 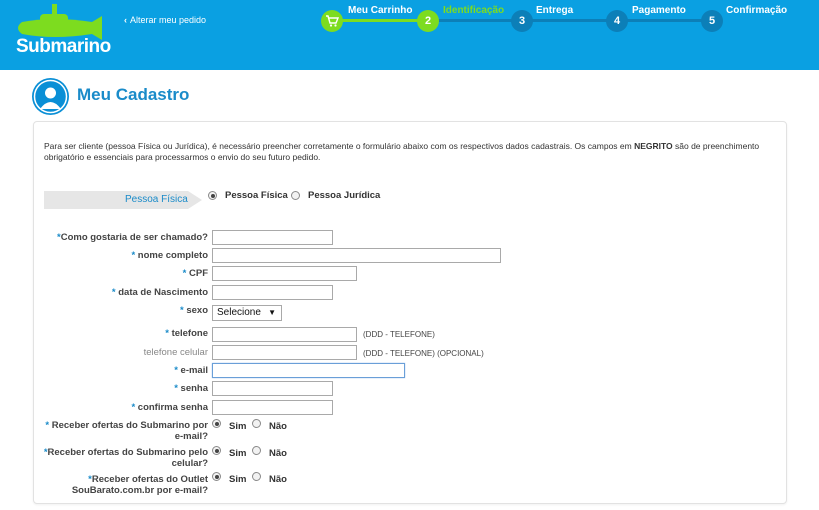 What do you see at coordinates (237, 453) in the screenshot?
I see `radio-ofertas-celular-sim-label: Sim` at bounding box center [237, 453].